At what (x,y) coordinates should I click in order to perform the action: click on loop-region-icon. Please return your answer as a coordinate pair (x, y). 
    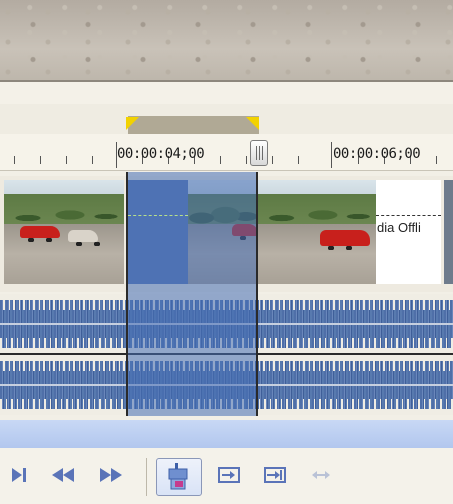
    Looking at the image, I should click on (178, 476).